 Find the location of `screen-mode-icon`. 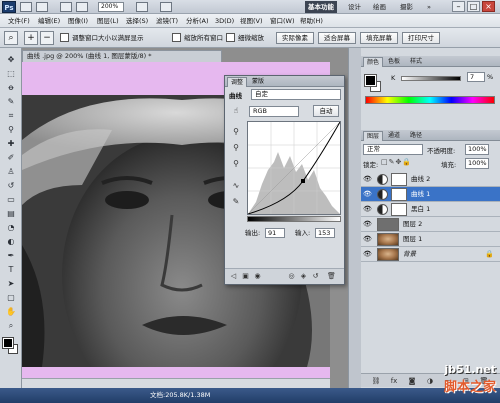

screen-mode-icon is located at coordinates (166, 7).